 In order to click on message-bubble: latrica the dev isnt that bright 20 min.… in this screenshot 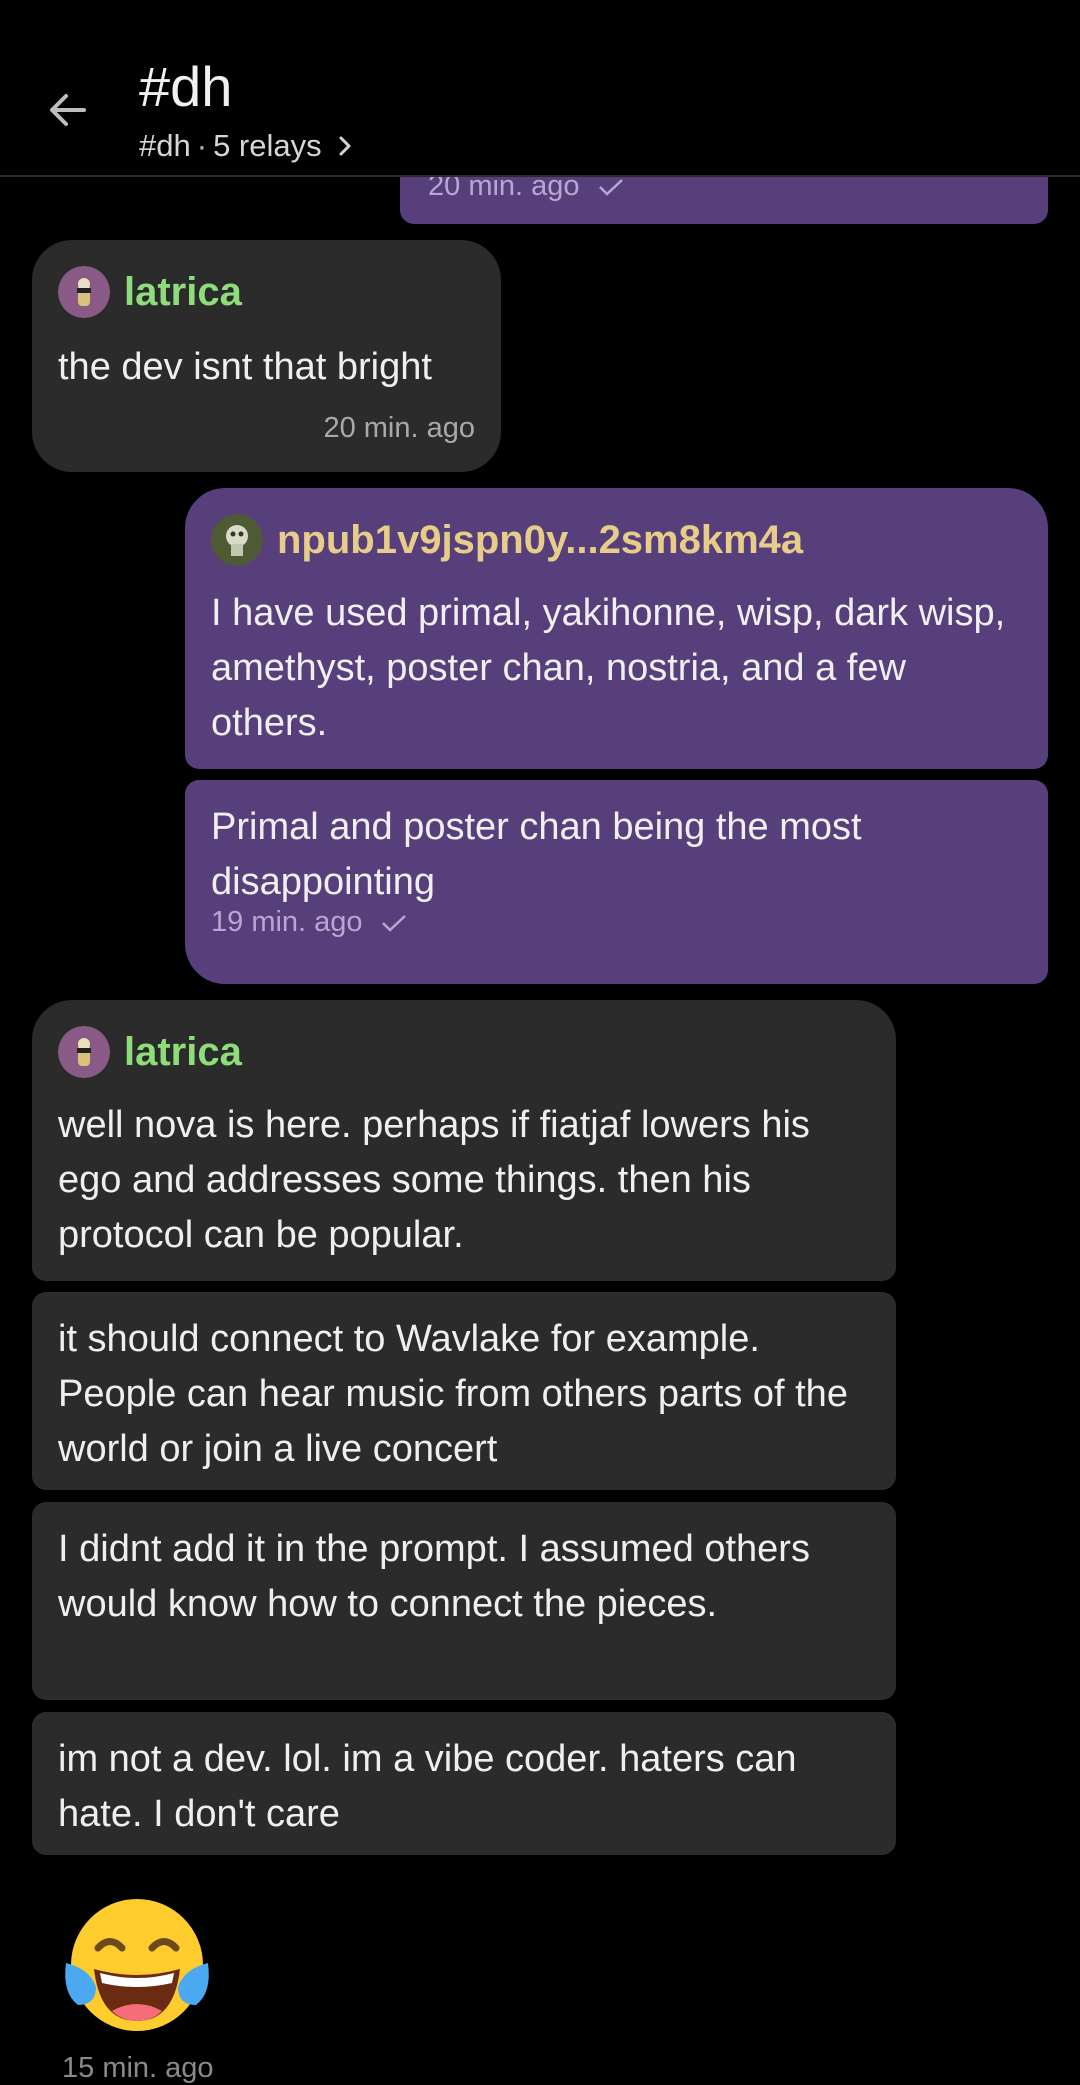, I will do `click(266, 356)`.